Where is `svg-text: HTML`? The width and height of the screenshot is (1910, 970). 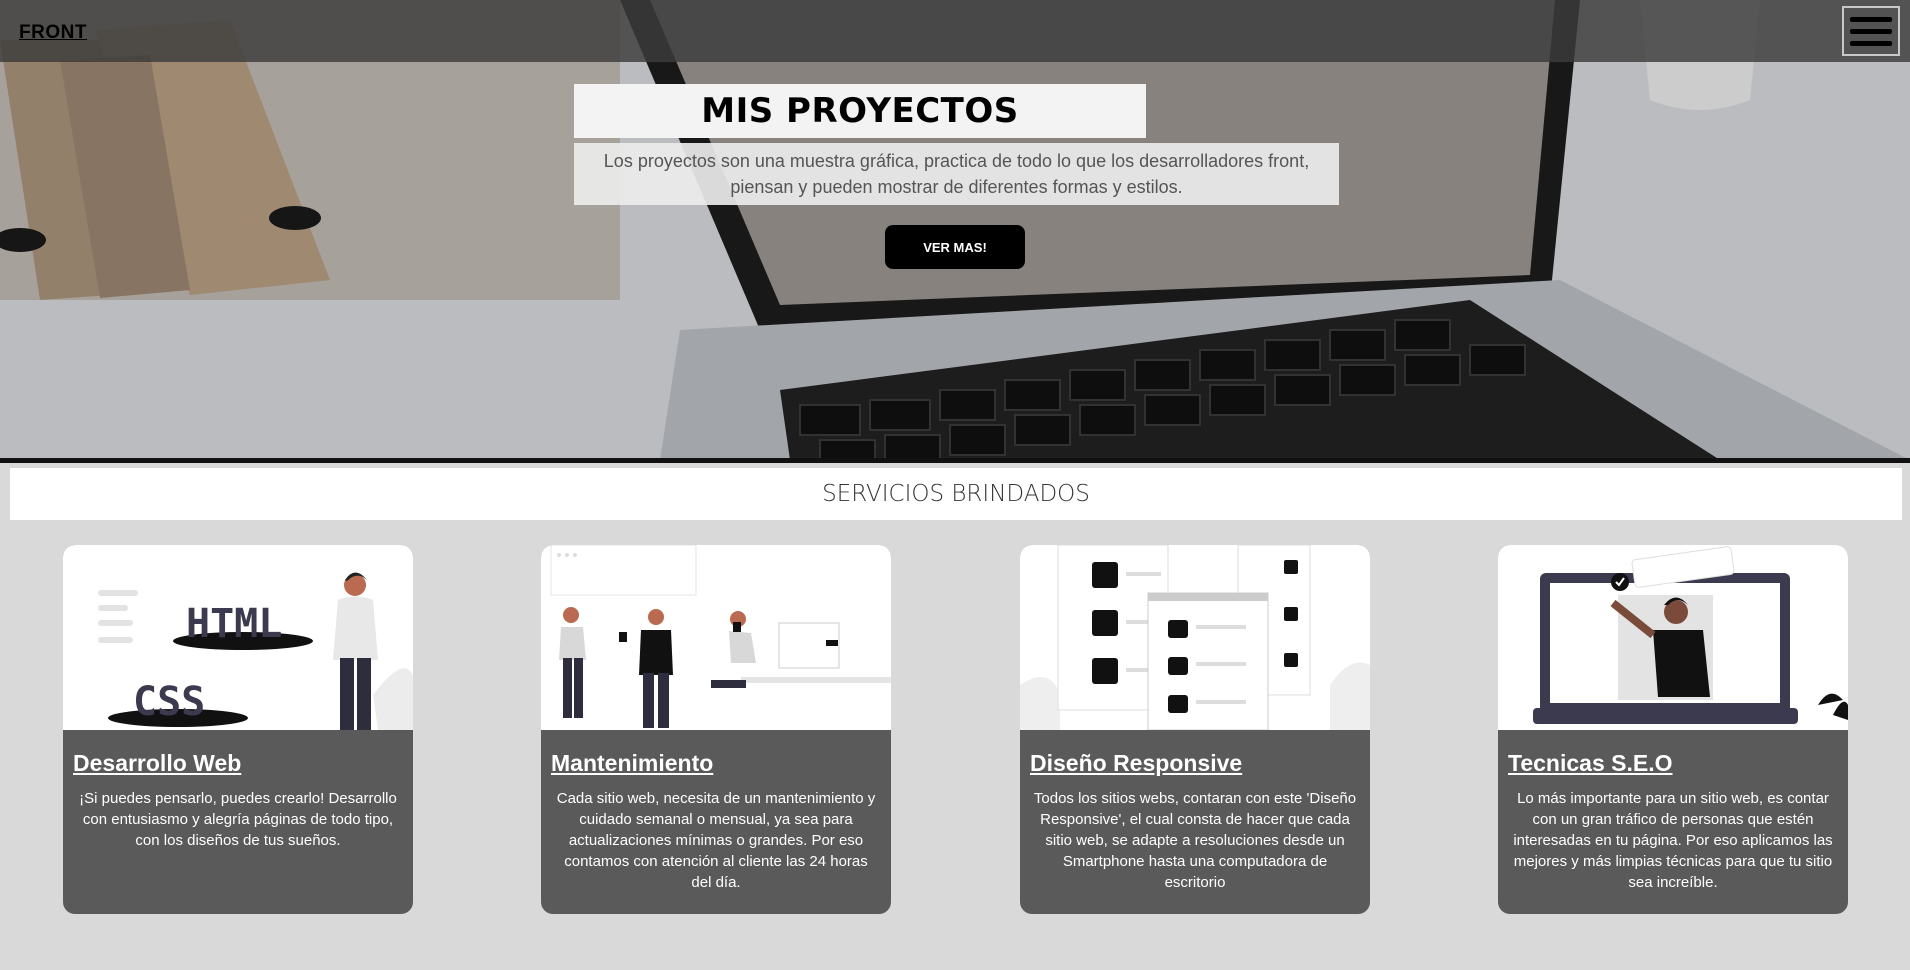
svg-text: HTML is located at coordinates (234, 624).